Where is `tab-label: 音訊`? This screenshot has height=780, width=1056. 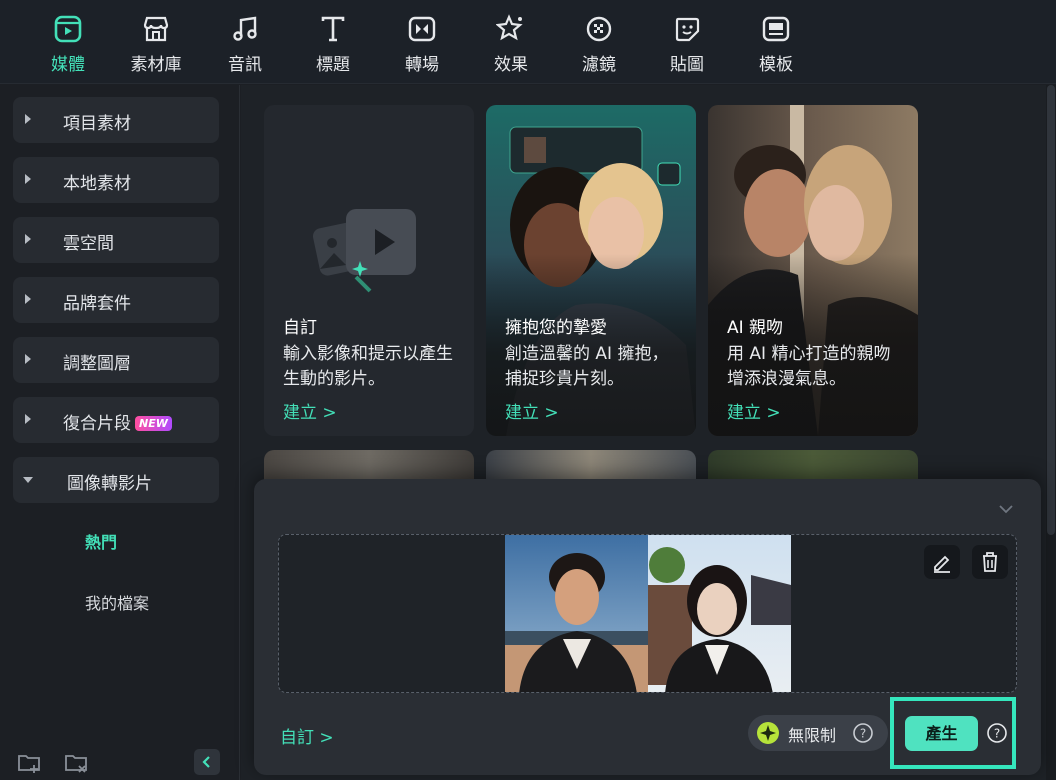 tab-label: 音訊 is located at coordinates (245, 65).